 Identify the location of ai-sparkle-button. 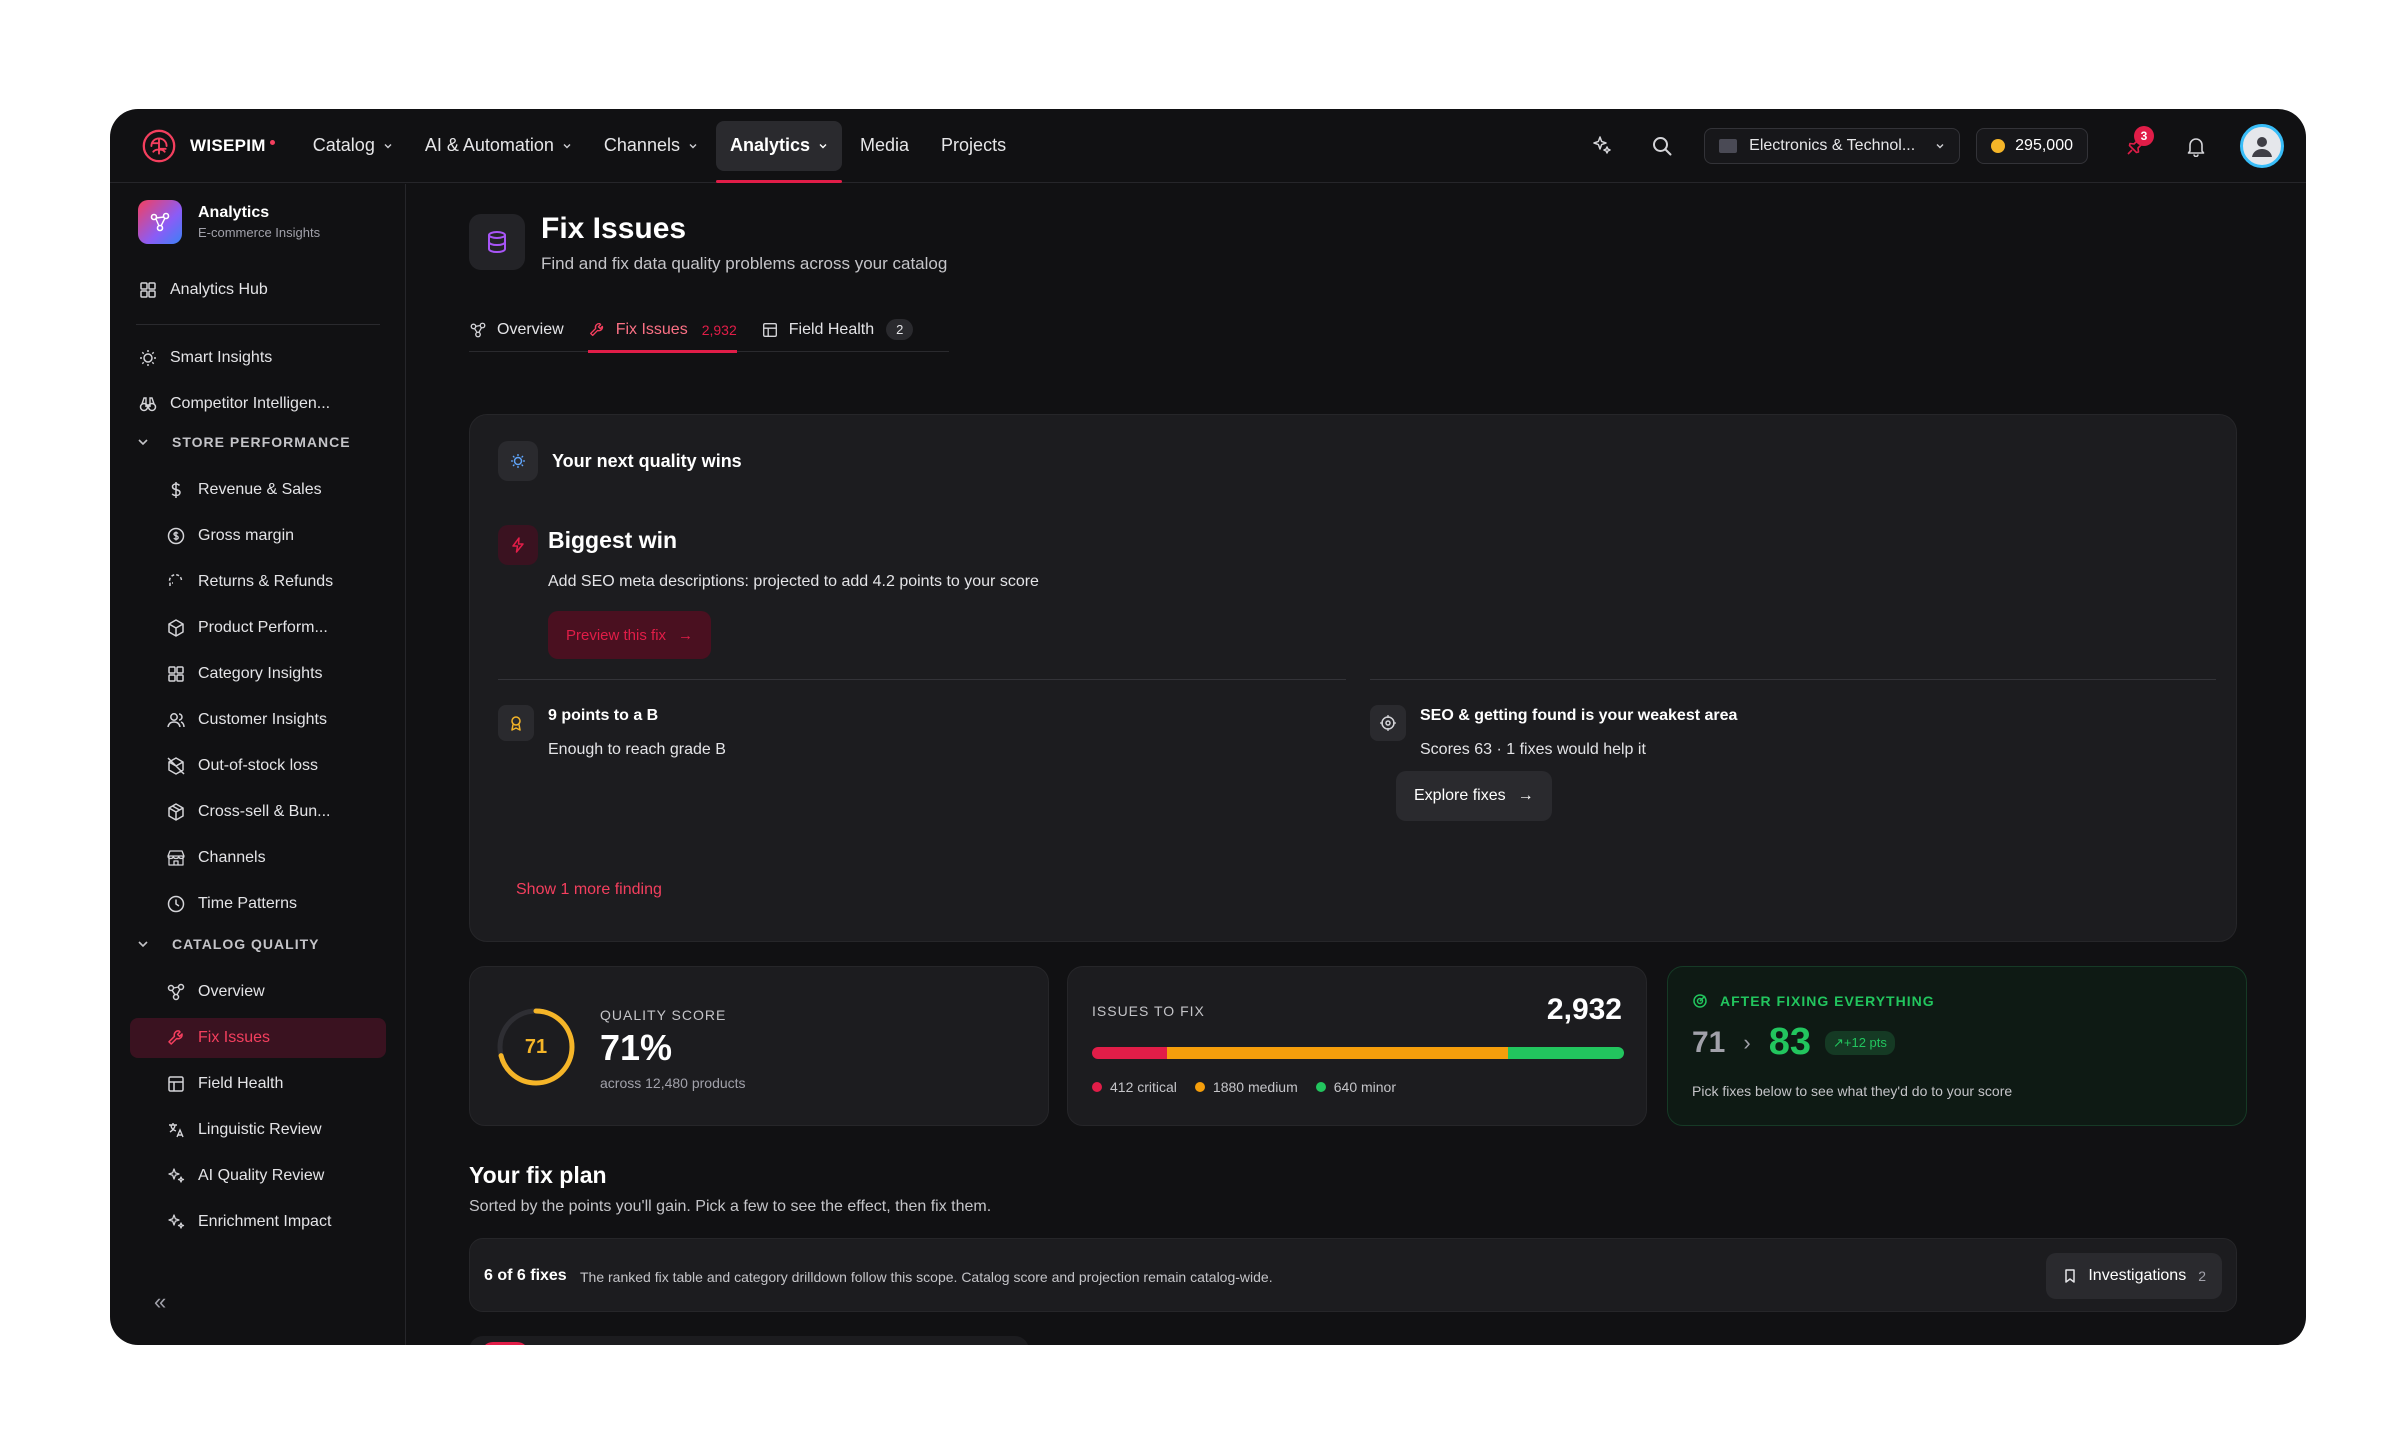
(1602, 146).